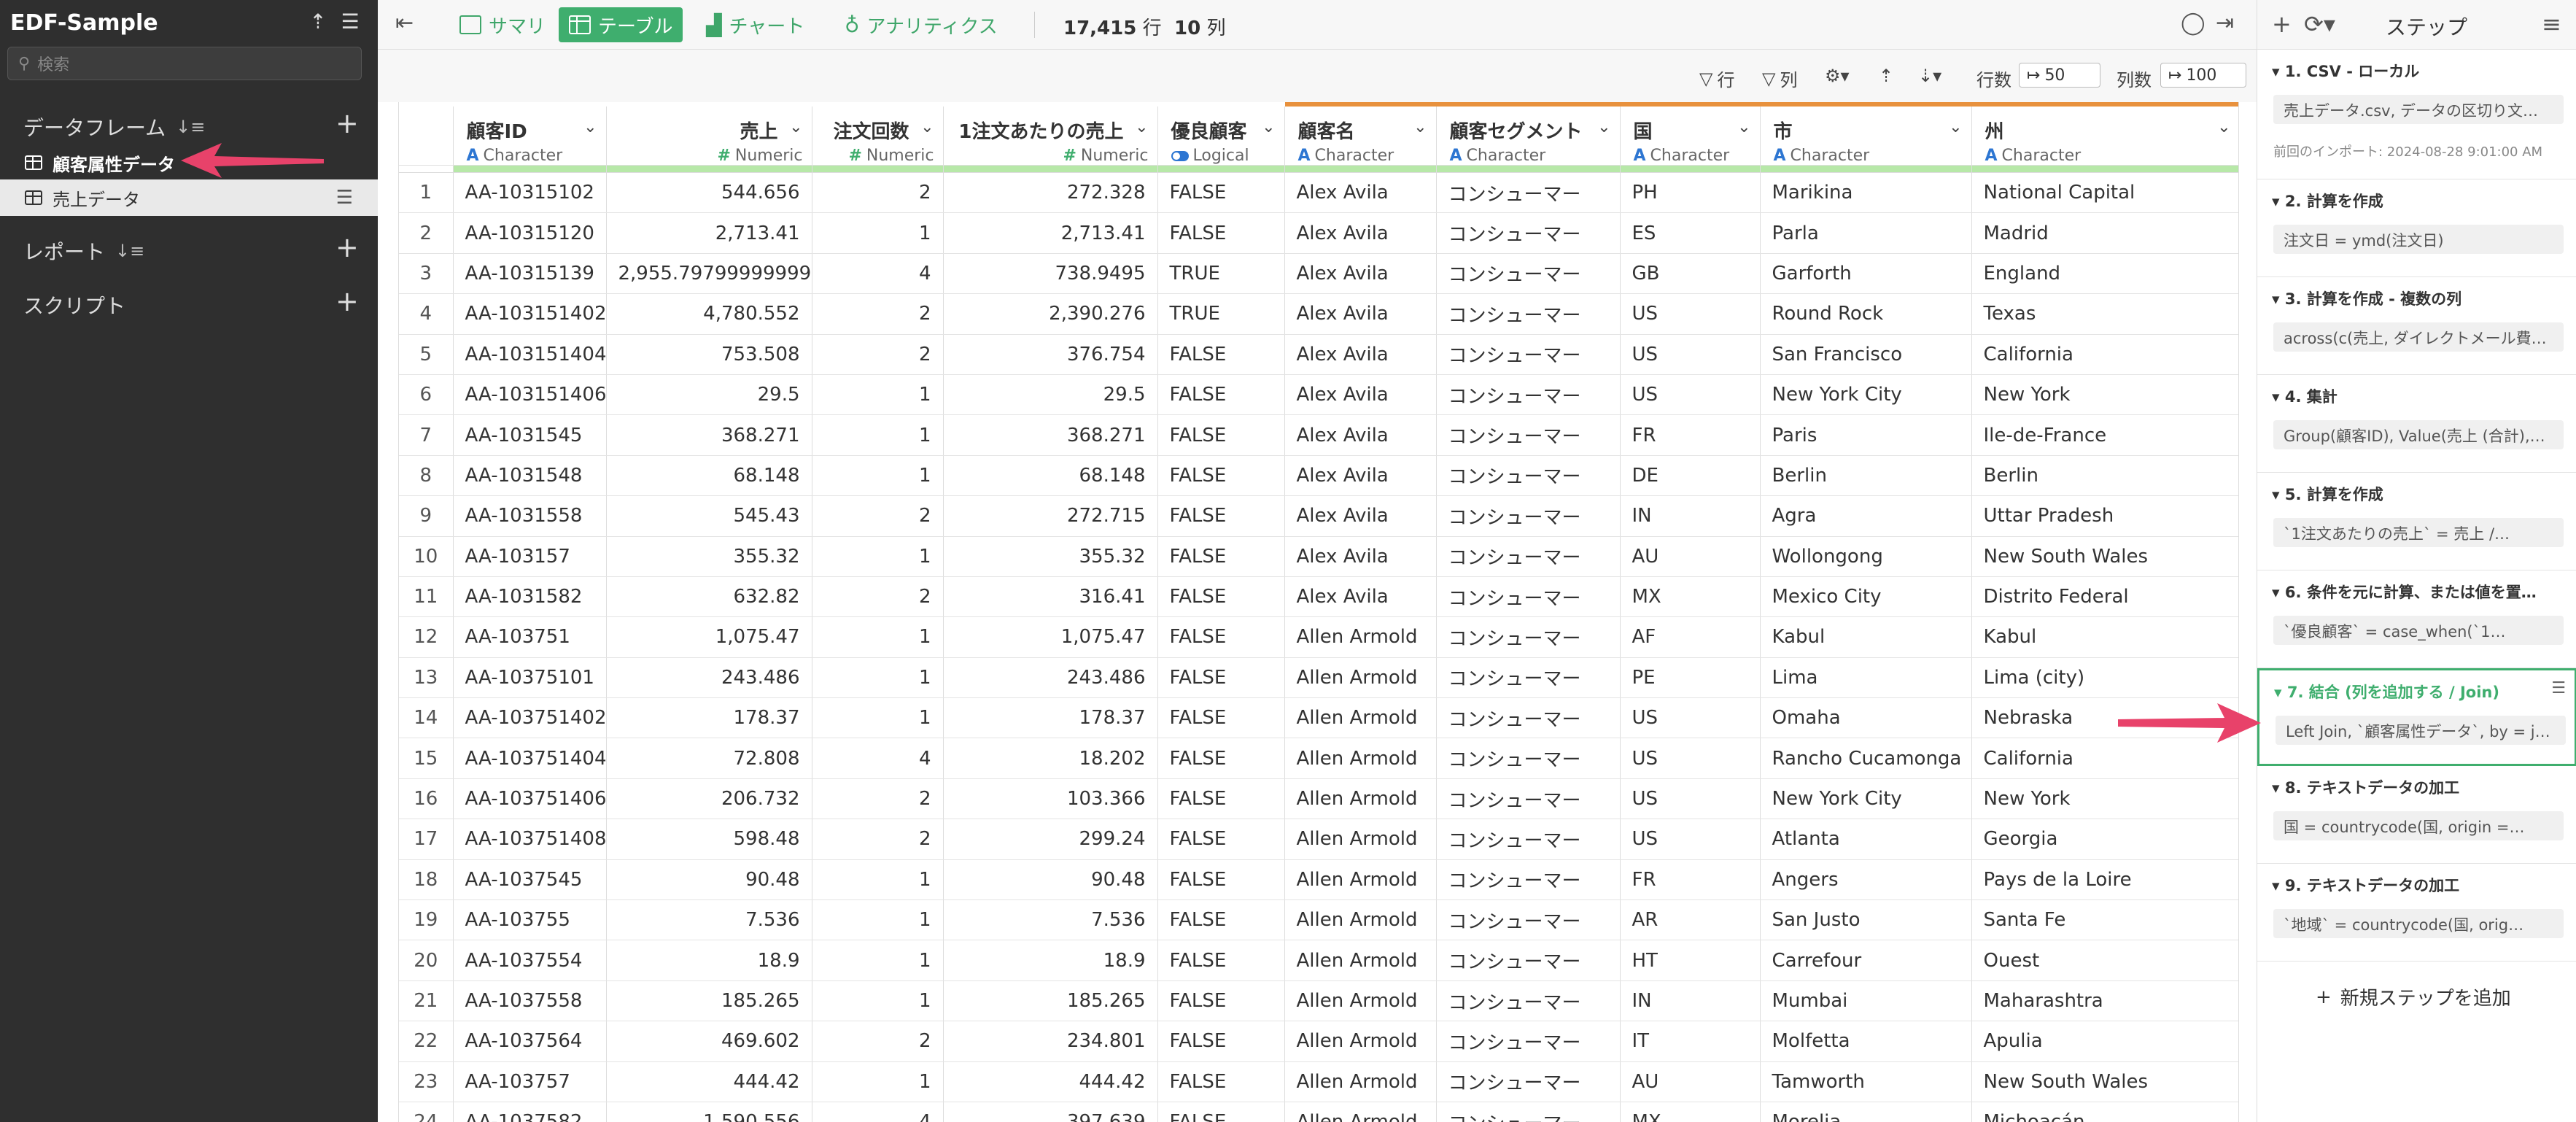  Describe the element at coordinates (1690, 678) in the screenshot. I see `table-cell: PE` at that location.